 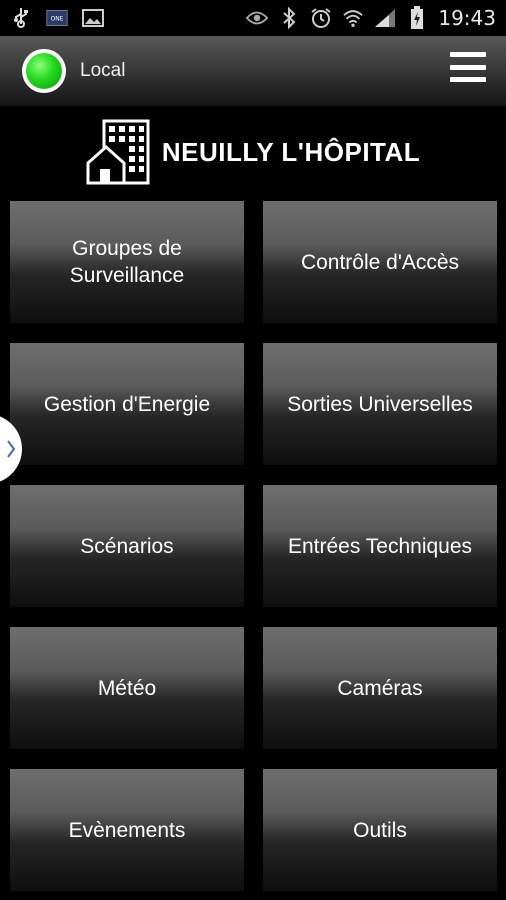 I want to click on usb-icon, so click(x=21, y=18).